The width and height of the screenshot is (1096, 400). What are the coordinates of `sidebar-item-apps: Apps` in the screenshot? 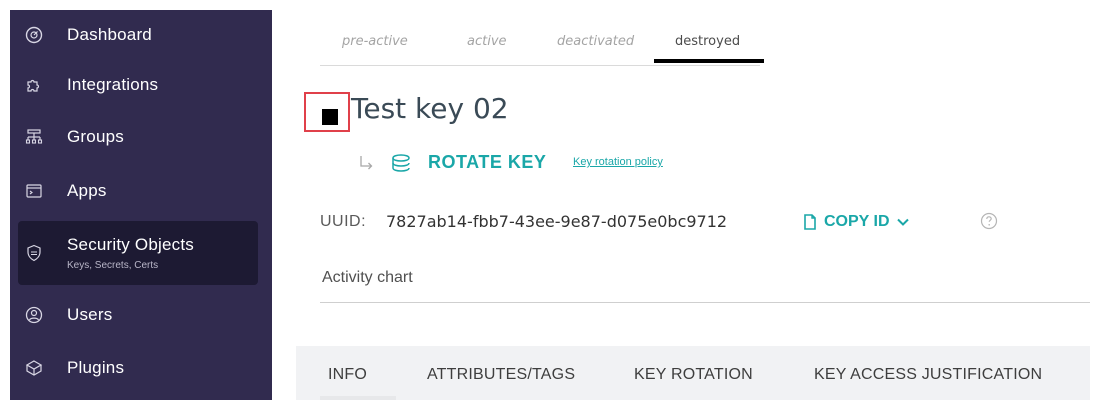 It's located at (141, 191).